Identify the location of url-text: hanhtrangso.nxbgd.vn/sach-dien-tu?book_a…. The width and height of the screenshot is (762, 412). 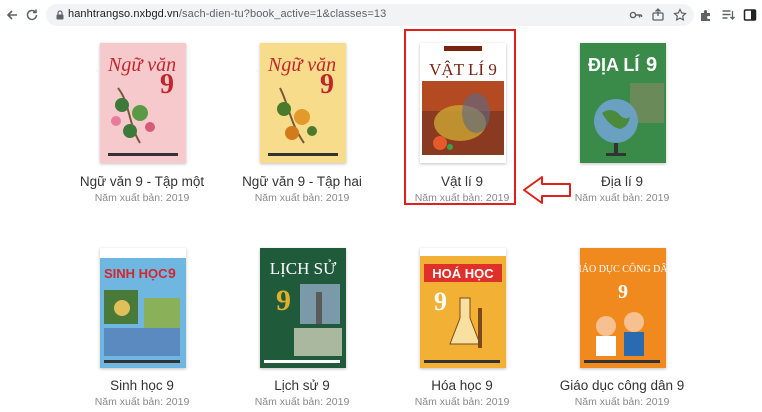
(227, 14).